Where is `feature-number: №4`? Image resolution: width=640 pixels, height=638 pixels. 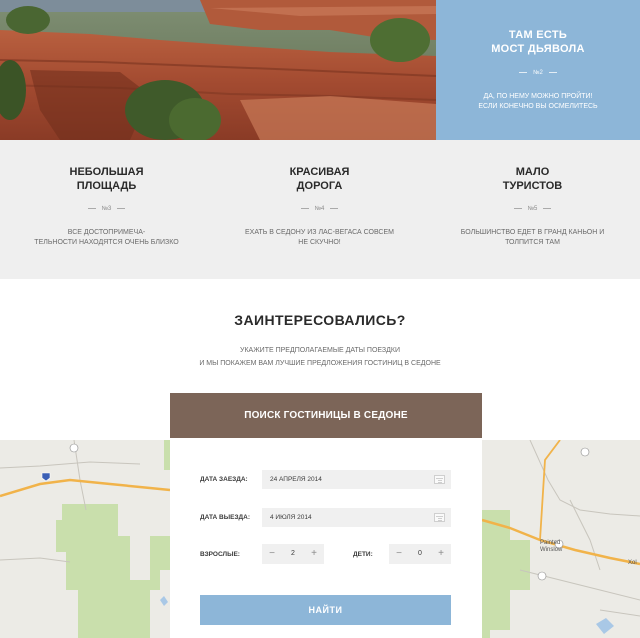 feature-number: №4 is located at coordinates (319, 209).